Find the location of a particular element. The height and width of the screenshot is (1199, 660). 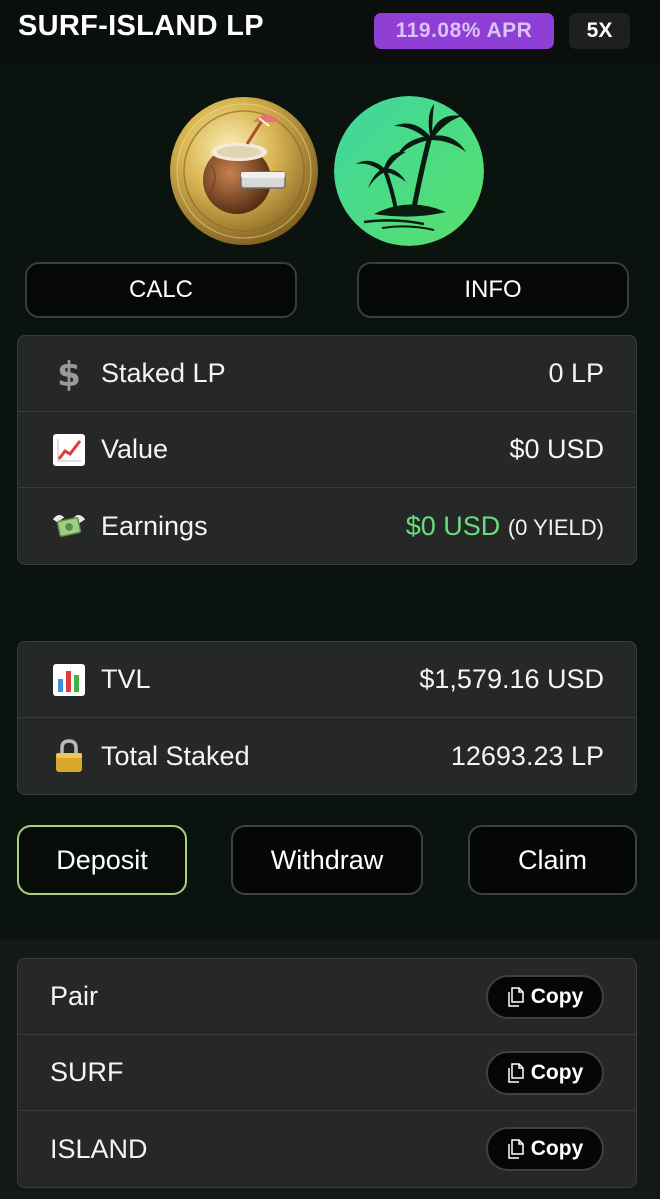

earnings-usd: $0 USD is located at coordinates (453, 525).